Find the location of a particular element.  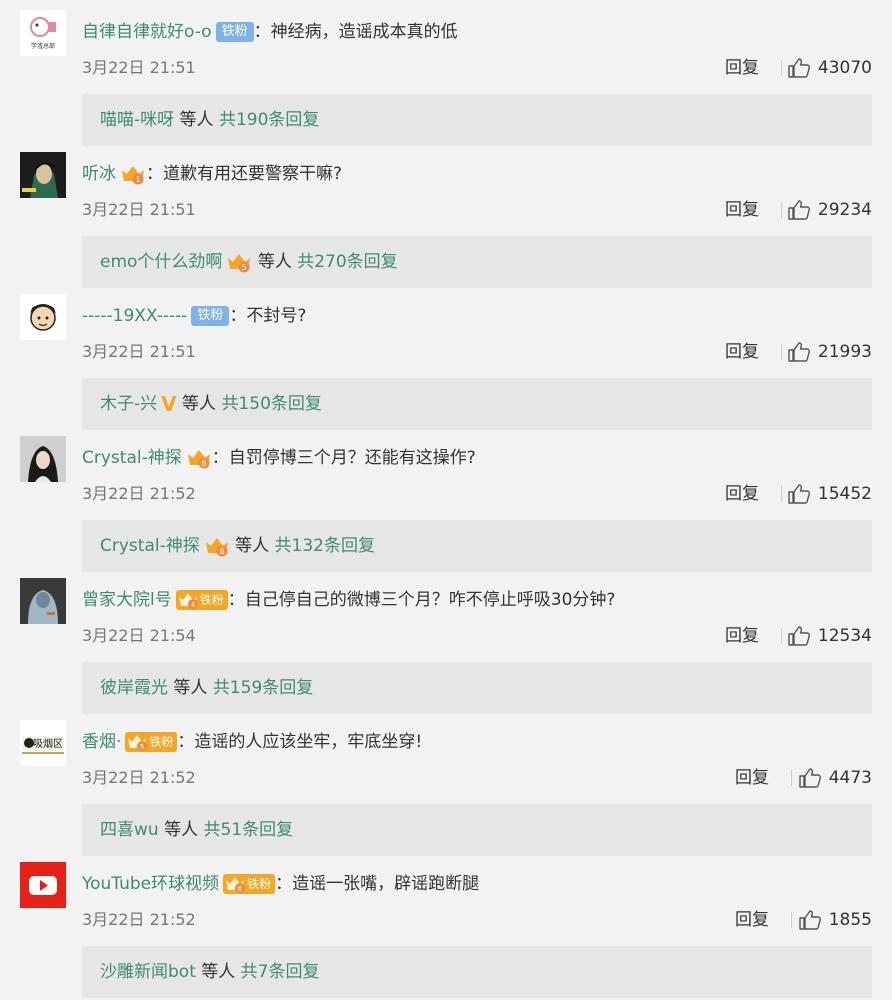

like-count: 15452 is located at coordinates (844, 494).